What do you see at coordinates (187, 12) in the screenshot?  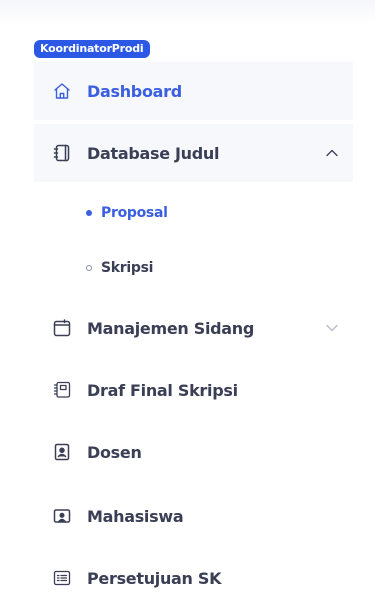 I see `sidebar-top-shadow` at bounding box center [187, 12].